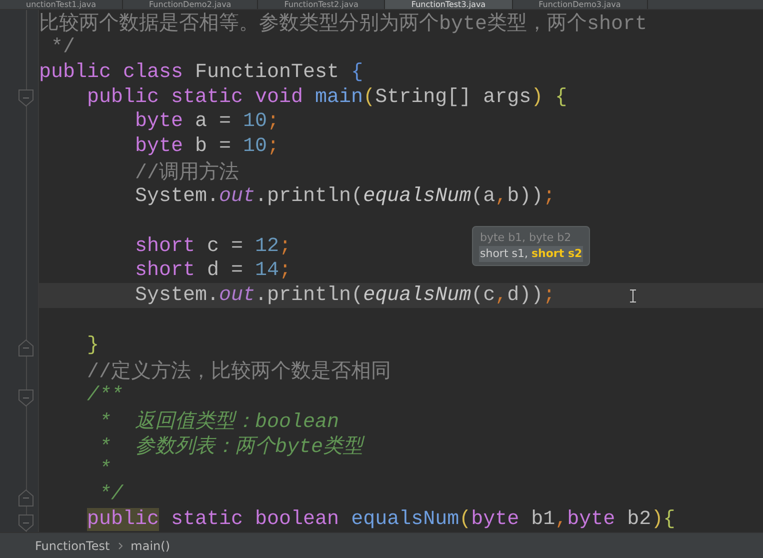 This screenshot has width=763, height=558. What do you see at coordinates (120, 546) in the screenshot?
I see `chevron-right-icon` at bounding box center [120, 546].